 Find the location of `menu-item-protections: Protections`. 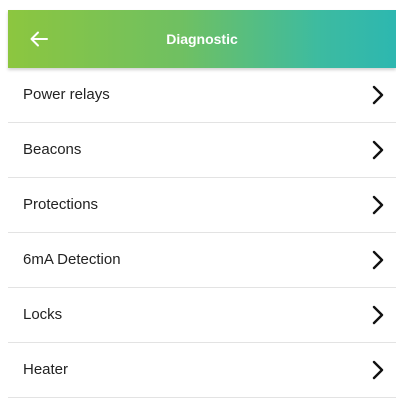

menu-item-protections: Protections is located at coordinates (202, 205).